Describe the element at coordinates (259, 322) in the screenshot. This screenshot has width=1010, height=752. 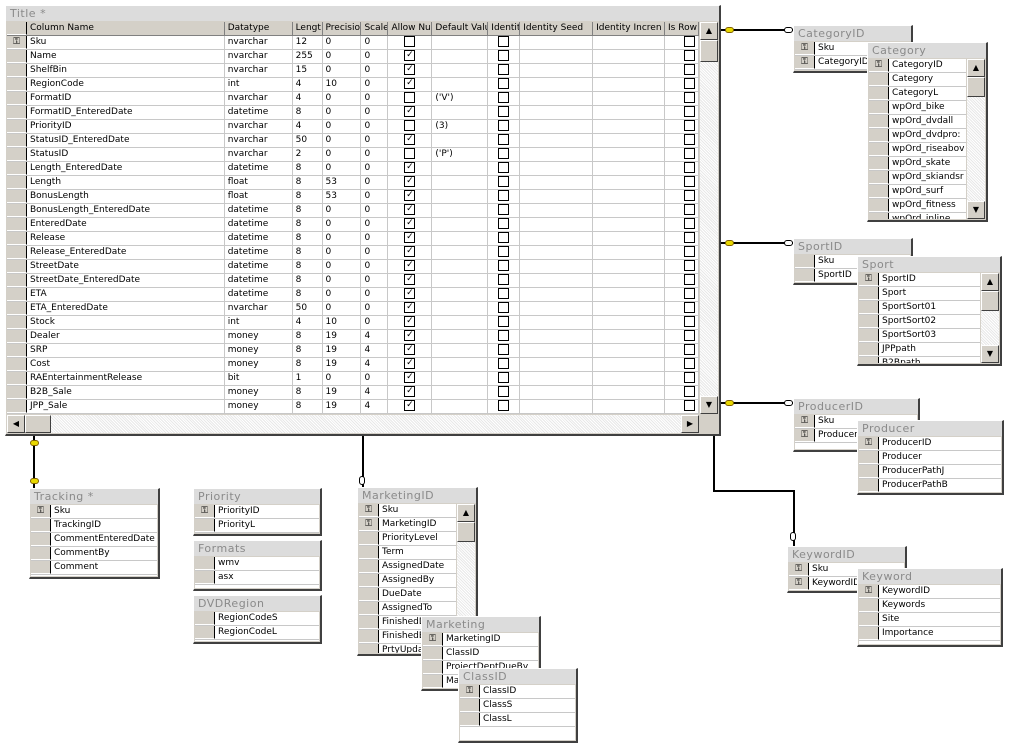
I see `cell-datatype: int` at that location.